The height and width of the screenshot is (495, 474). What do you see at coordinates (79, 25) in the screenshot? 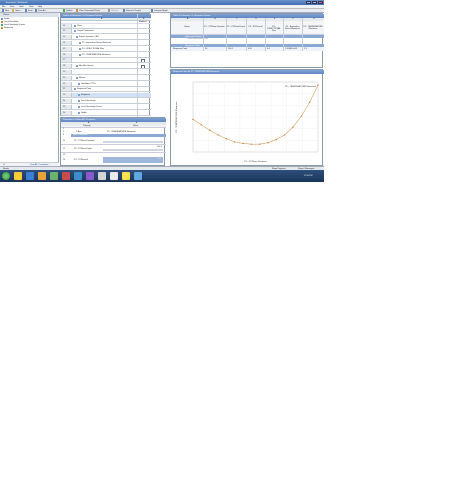
I see `outline-item-label: Chart` at bounding box center [79, 25].